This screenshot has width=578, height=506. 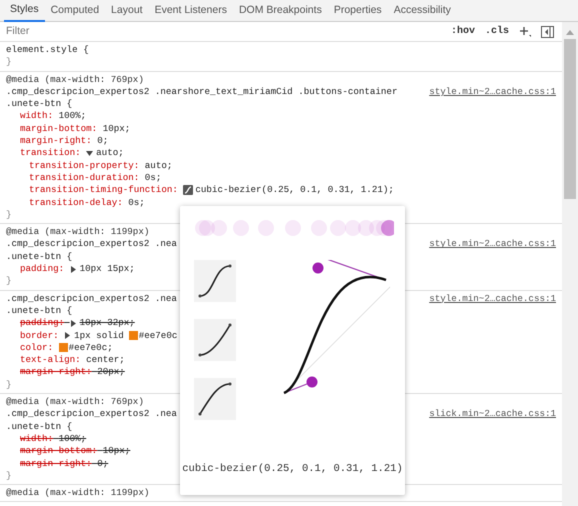 I want to click on curve-value-label: cubic-bezier(0.25, 0.1, 0.31, 1.21), so click(x=292, y=470).